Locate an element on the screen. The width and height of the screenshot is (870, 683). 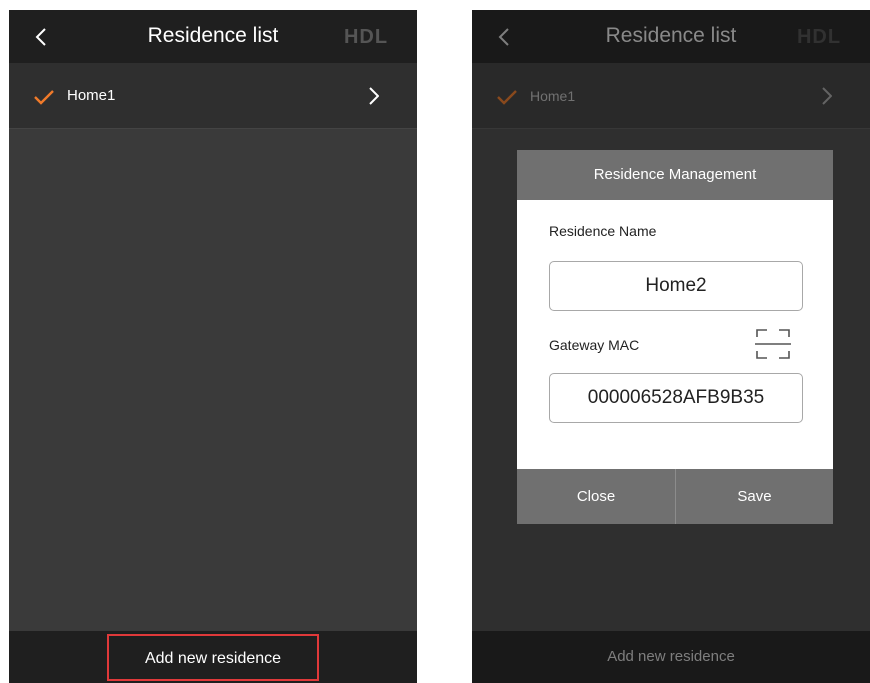
hdl-logo: HDL is located at coordinates (366, 36).